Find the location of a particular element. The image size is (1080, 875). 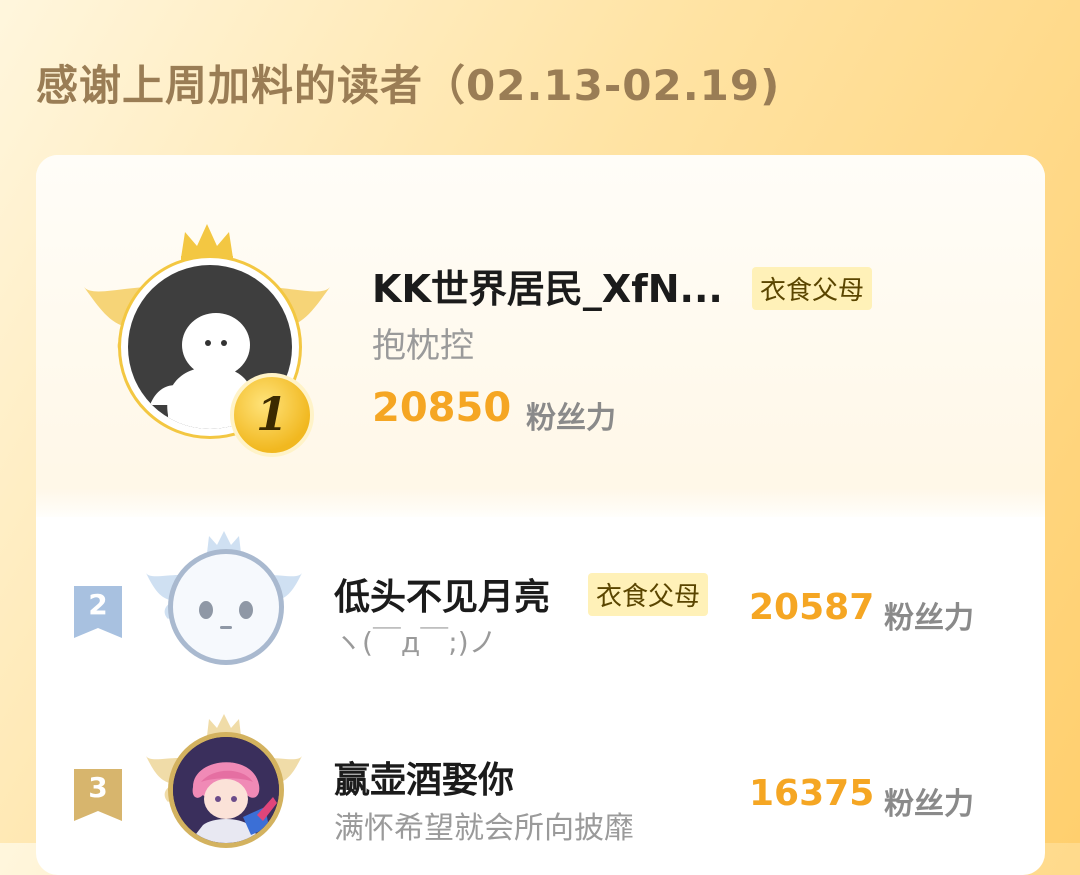

rank-2-avatar-frame is located at coordinates (224, 602).